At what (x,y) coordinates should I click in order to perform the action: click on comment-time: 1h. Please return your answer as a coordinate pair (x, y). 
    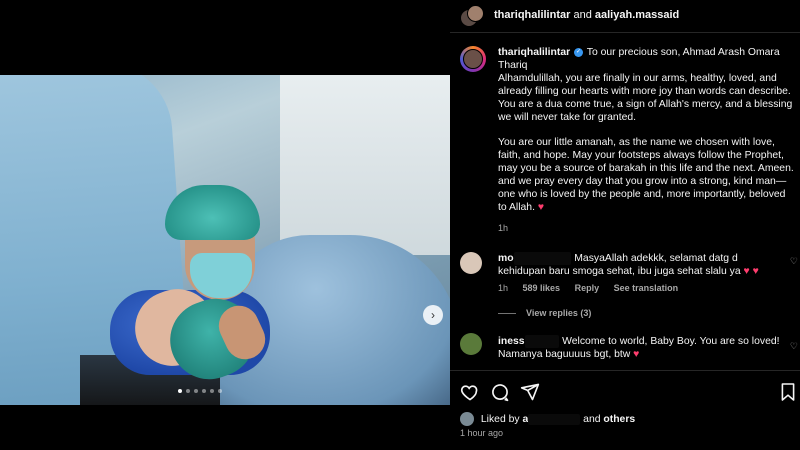
    Looking at the image, I should click on (503, 288).